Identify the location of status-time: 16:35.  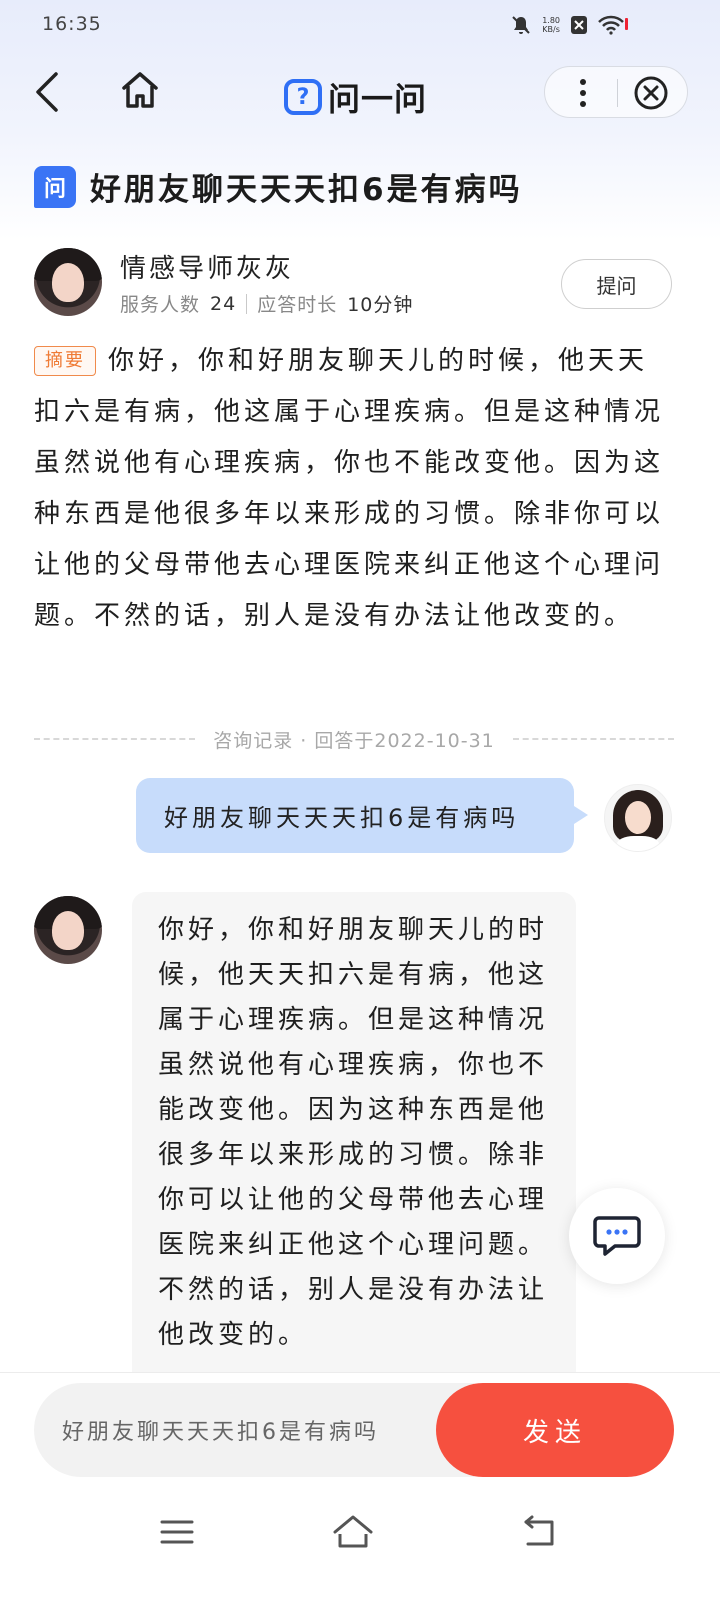
(72, 24).